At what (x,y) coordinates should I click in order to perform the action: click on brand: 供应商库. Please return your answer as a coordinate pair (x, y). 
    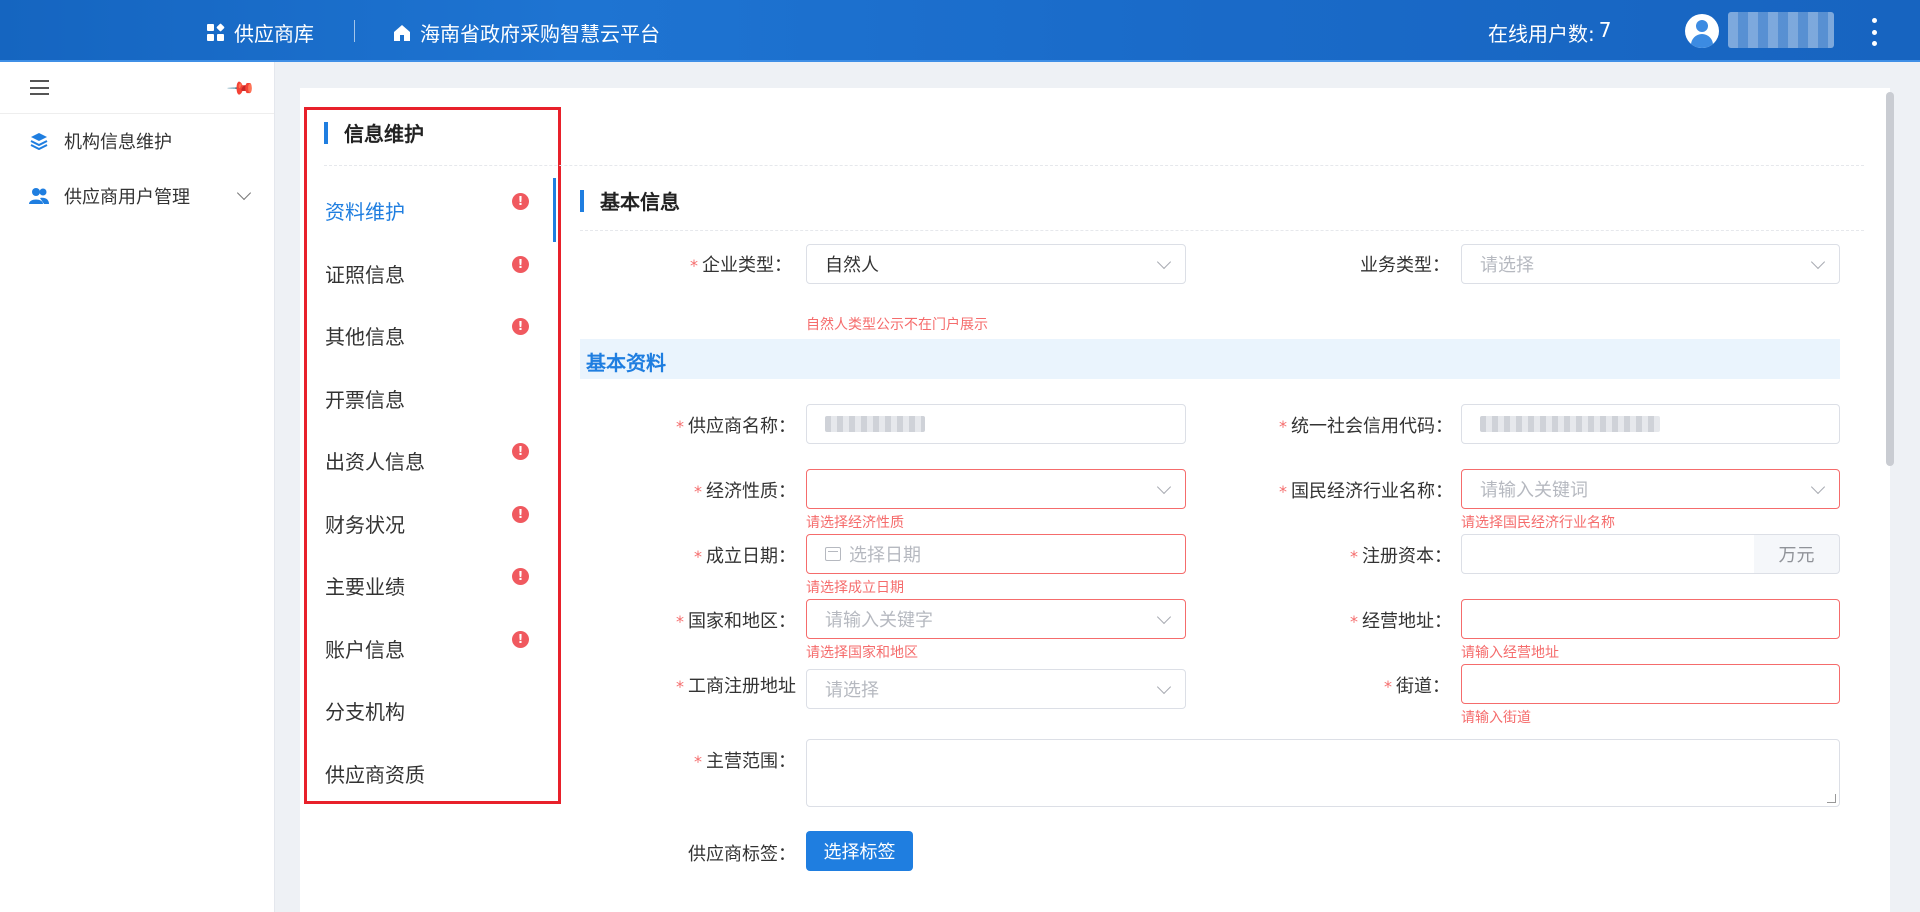
    Looking at the image, I should click on (260, 32).